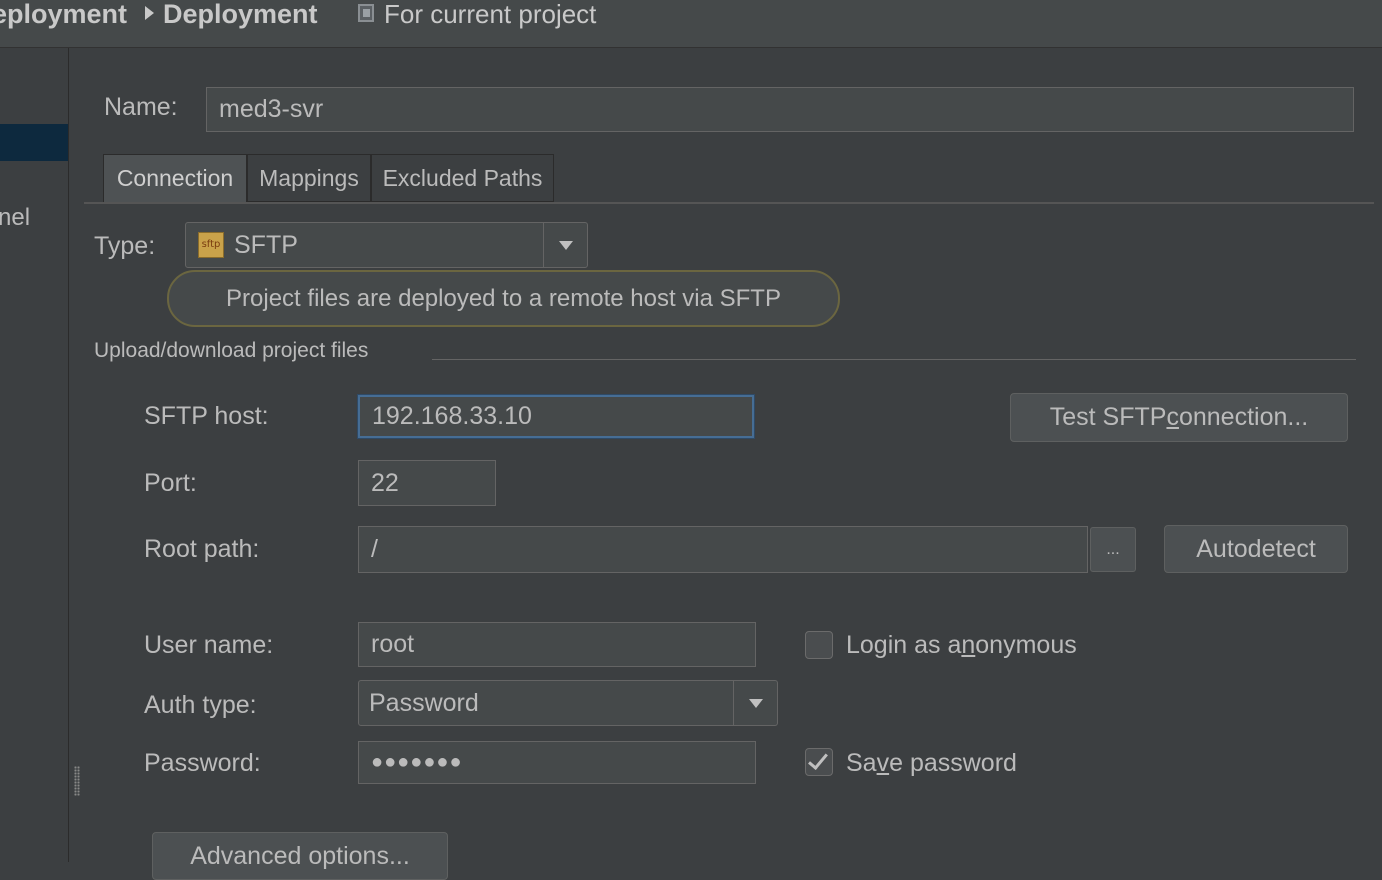  I want to click on type-dropdown-button, so click(565, 245).